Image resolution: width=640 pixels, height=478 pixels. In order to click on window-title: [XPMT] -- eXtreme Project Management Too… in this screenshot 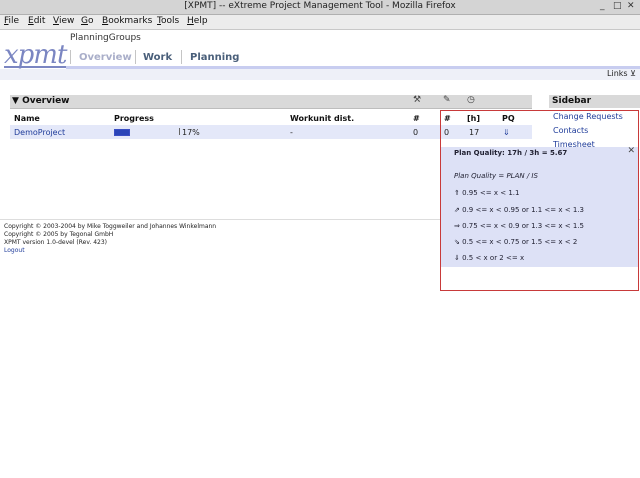, I will do `click(320, 6)`.